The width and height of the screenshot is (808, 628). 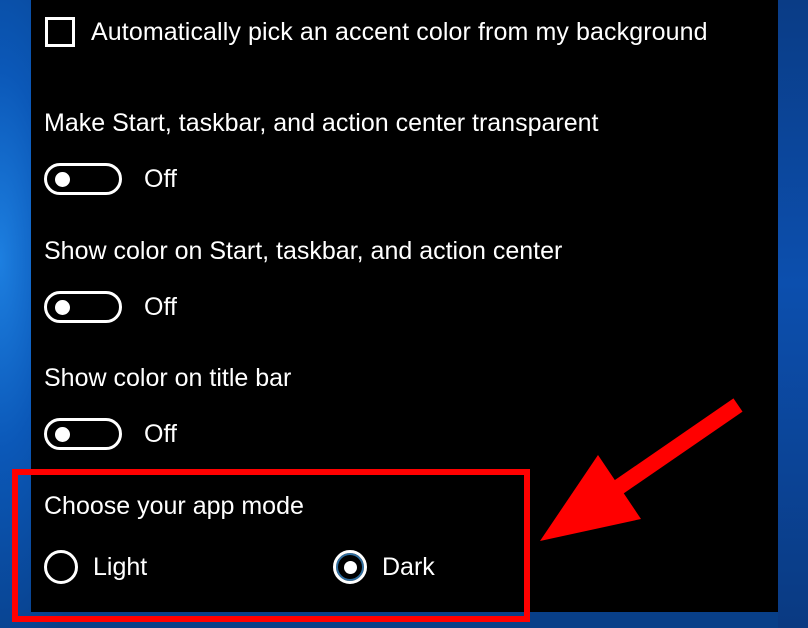 What do you see at coordinates (83, 434) in the screenshot?
I see `color-titlebar-toggle` at bounding box center [83, 434].